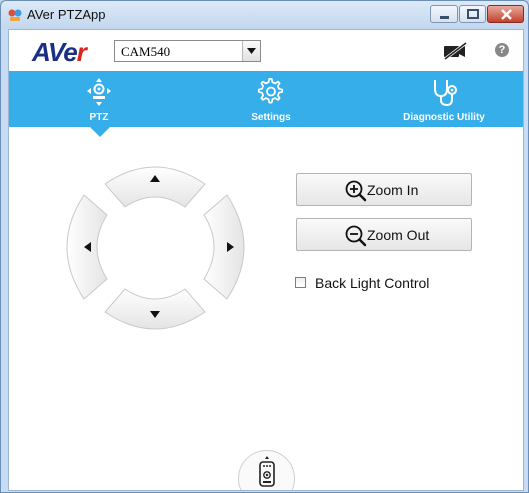 This screenshot has height=493, width=529. I want to click on remote-control-button, so click(266, 470).